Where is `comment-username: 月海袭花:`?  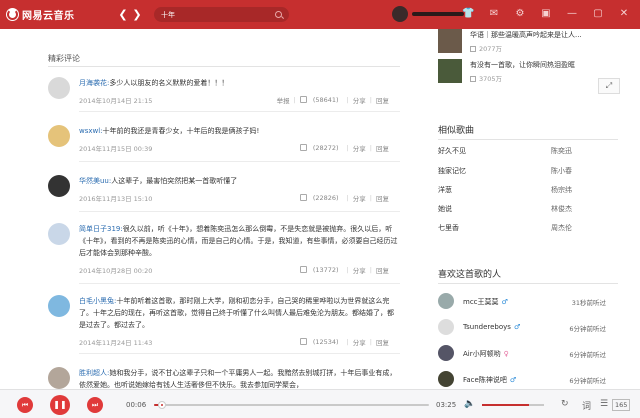 comment-username: 月海袭花: is located at coordinates (94, 83).